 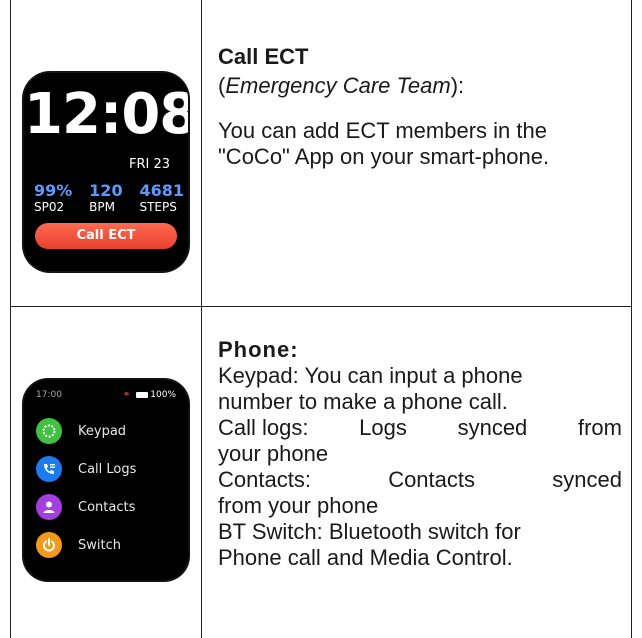 I want to click on watch-time: 12:08, so click(x=106, y=114).